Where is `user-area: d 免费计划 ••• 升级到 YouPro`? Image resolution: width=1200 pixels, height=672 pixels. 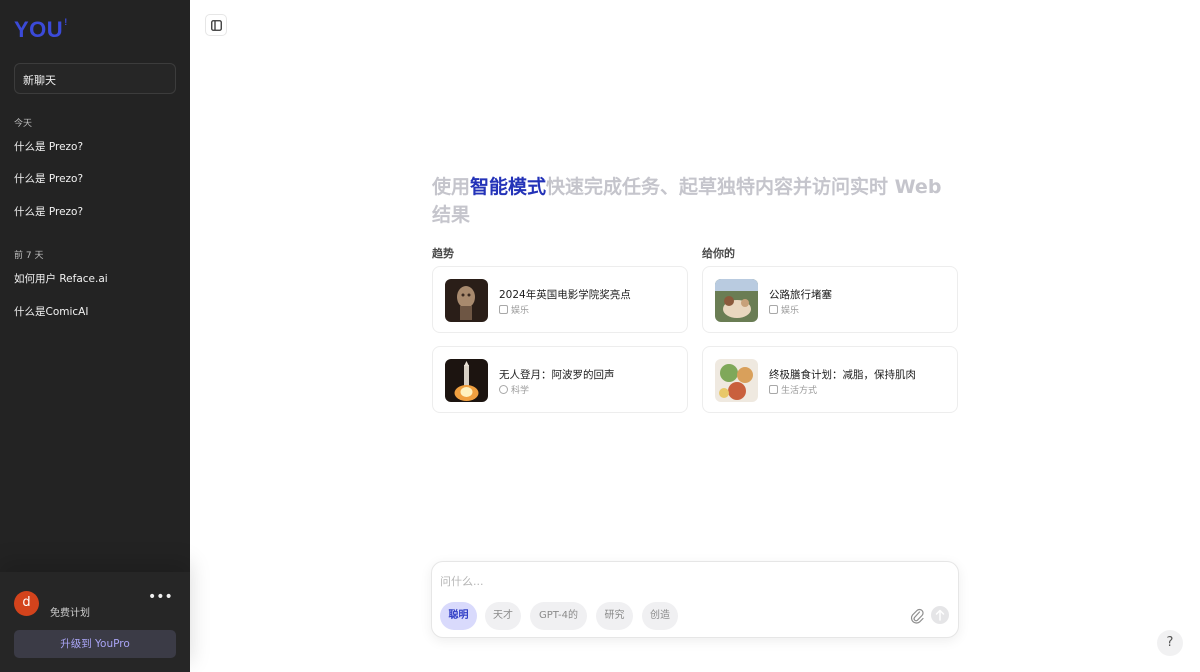
user-area: d 免费计划 ••• 升级到 YouPro is located at coordinates (95, 622).